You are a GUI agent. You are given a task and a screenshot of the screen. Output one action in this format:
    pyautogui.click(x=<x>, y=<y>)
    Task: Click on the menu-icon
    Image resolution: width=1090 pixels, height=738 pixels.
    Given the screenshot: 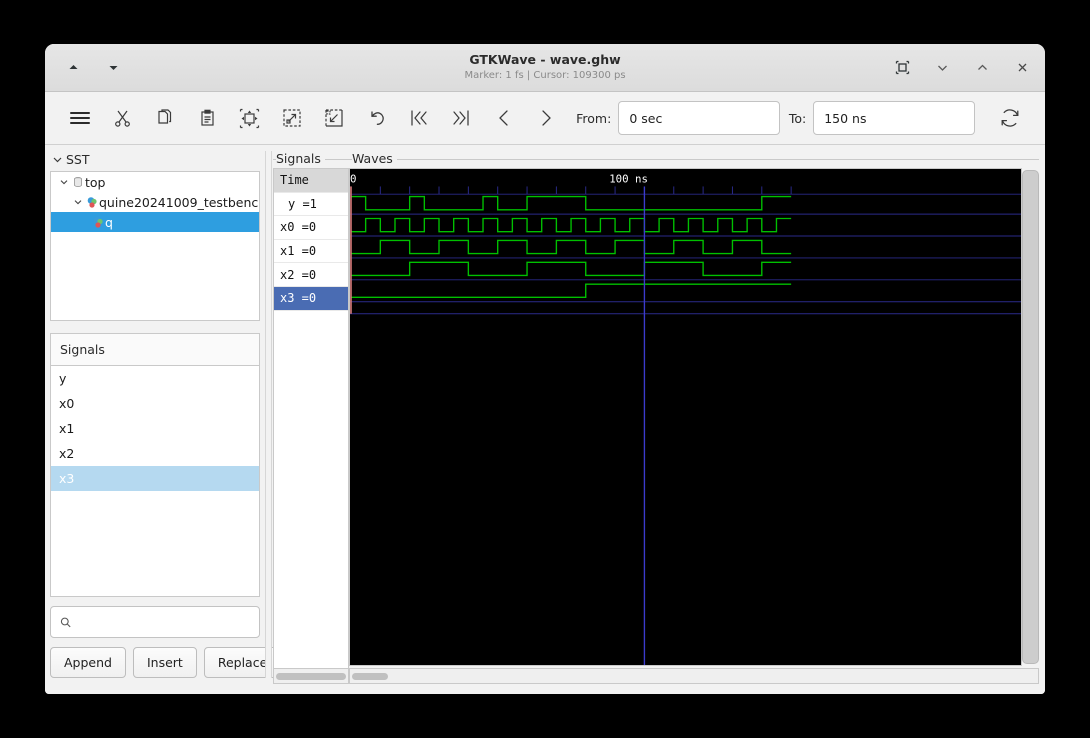 What is the action you would take?
    pyautogui.click(x=80, y=118)
    